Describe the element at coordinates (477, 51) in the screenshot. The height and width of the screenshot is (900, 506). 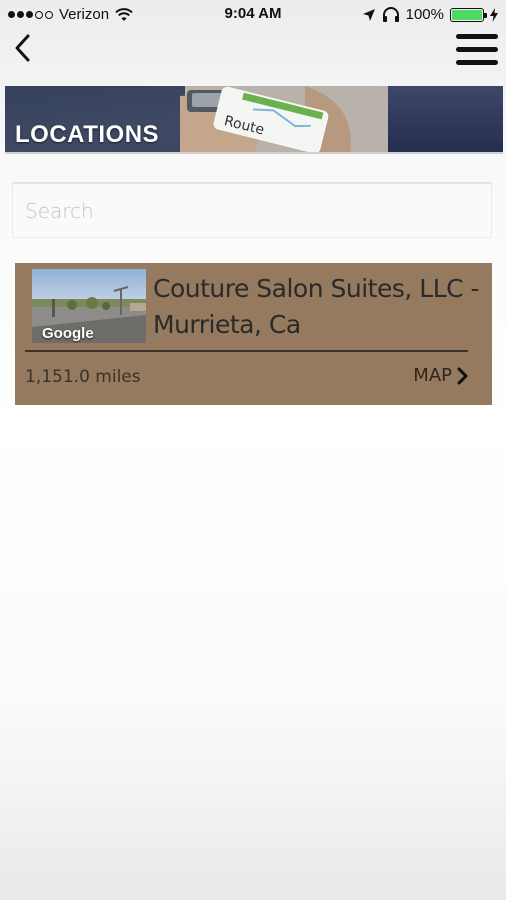
I see `menu-button` at that location.